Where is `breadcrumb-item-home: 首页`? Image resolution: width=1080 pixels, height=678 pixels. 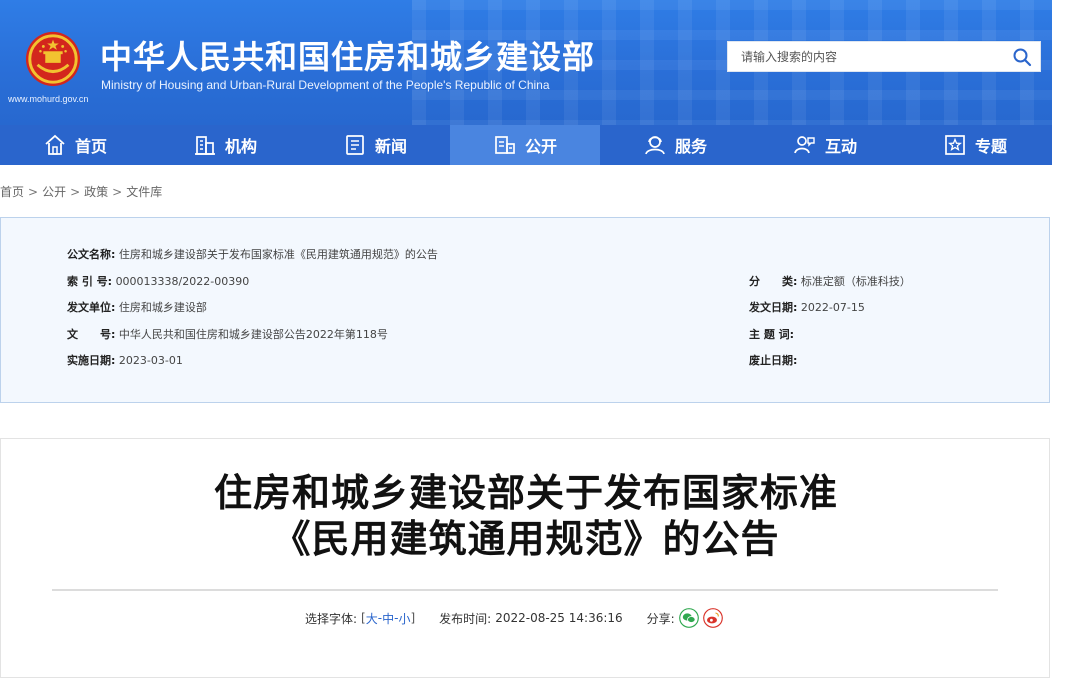
breadcrumb-item-home: 首页 is located at coordinates (12, 192).